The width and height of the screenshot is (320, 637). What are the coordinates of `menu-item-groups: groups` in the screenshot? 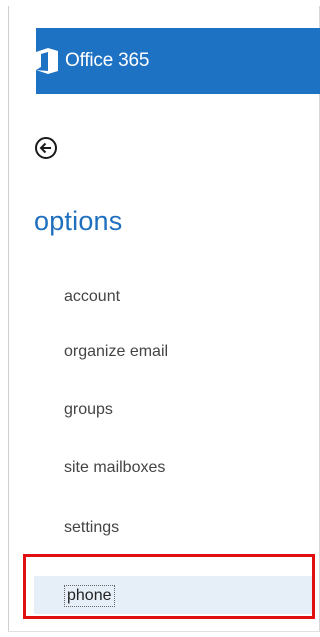 It's located at (88, 410).